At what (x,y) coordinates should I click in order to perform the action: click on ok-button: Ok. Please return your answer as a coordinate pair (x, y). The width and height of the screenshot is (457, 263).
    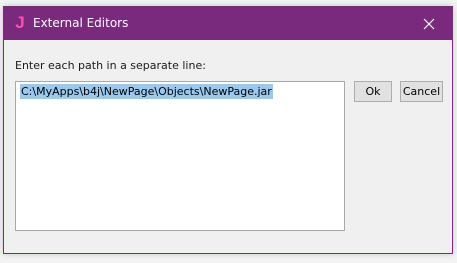
    Looking at the image, I should click on (373, 91).